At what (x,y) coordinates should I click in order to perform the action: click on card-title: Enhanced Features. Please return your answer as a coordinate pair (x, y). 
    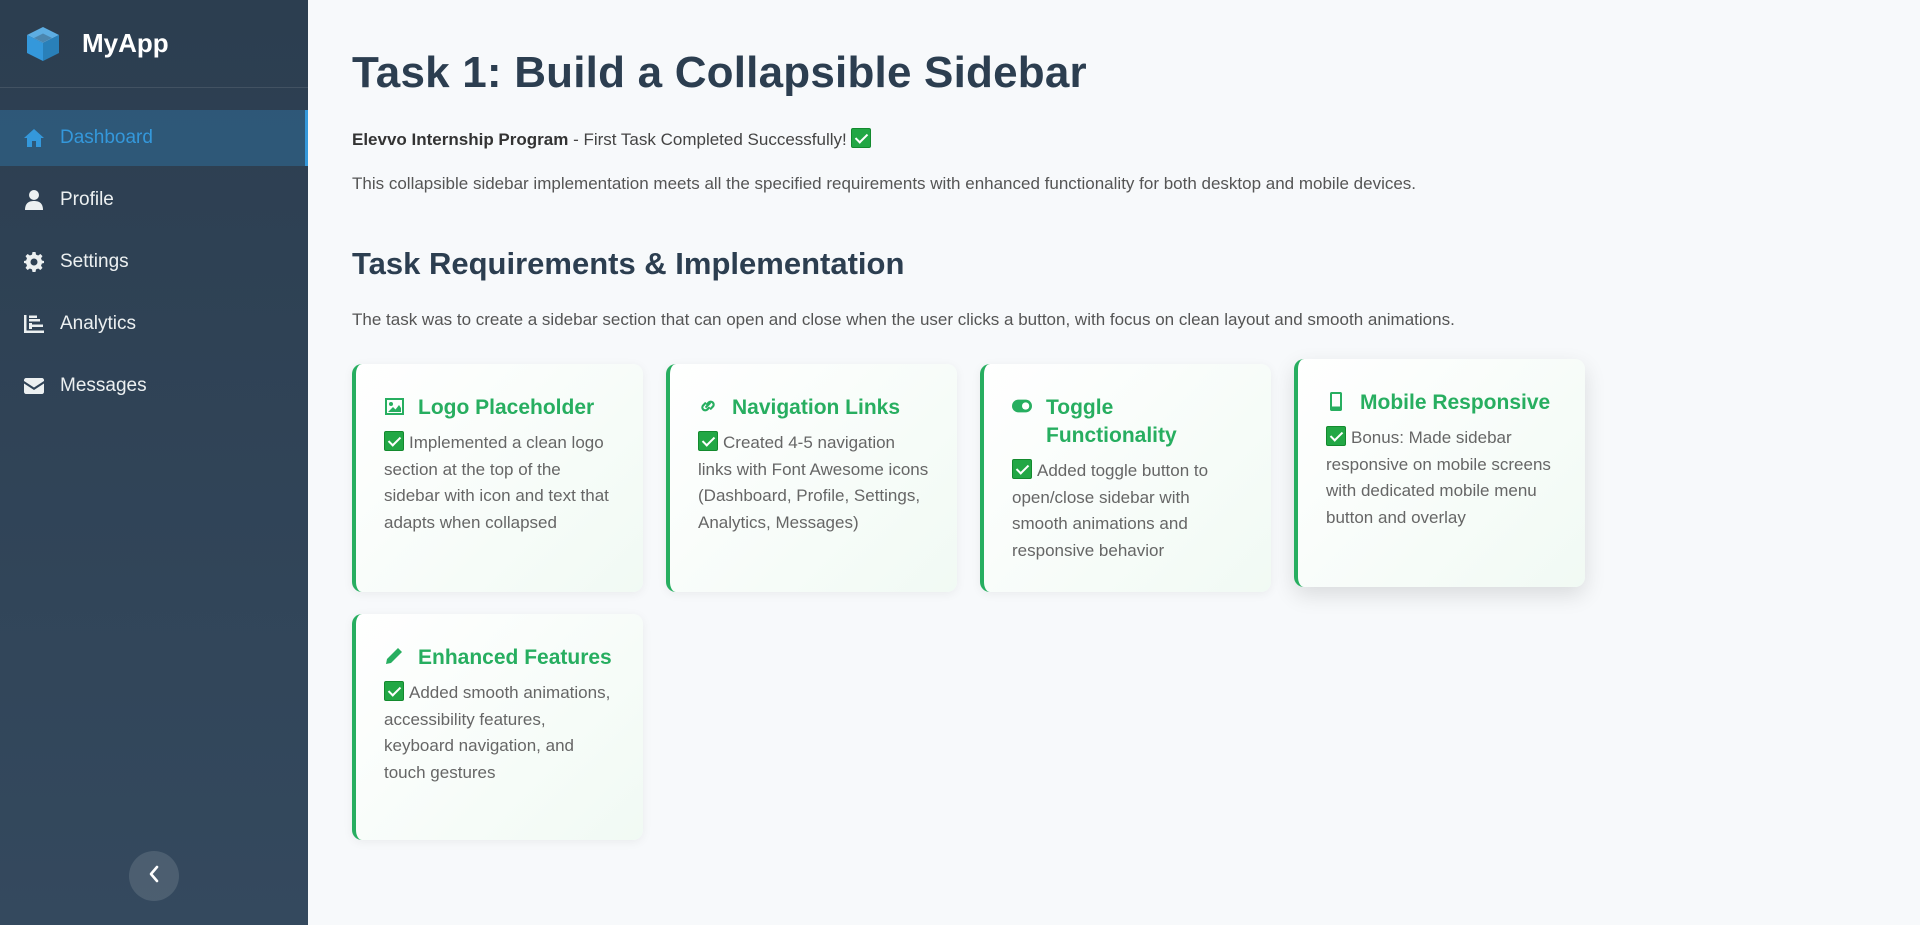
    Looking at the image, I should click on (515, 657).